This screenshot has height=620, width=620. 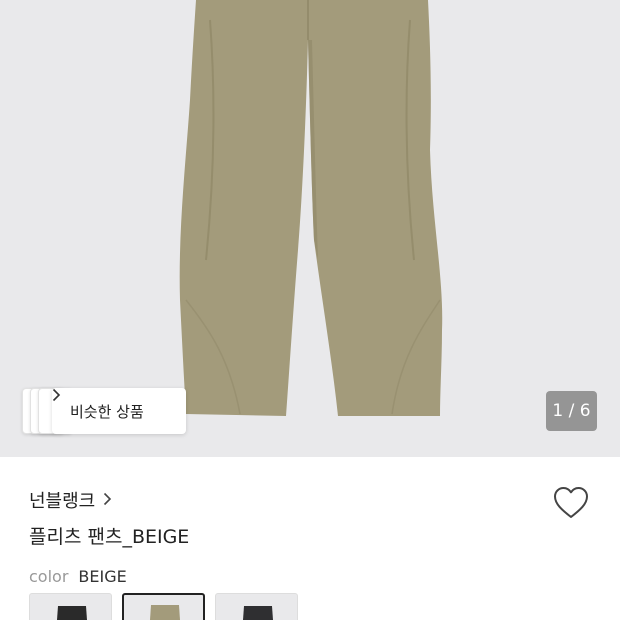 I want to click on brand-name: 넌블랭크, so click(x=62, y=501).